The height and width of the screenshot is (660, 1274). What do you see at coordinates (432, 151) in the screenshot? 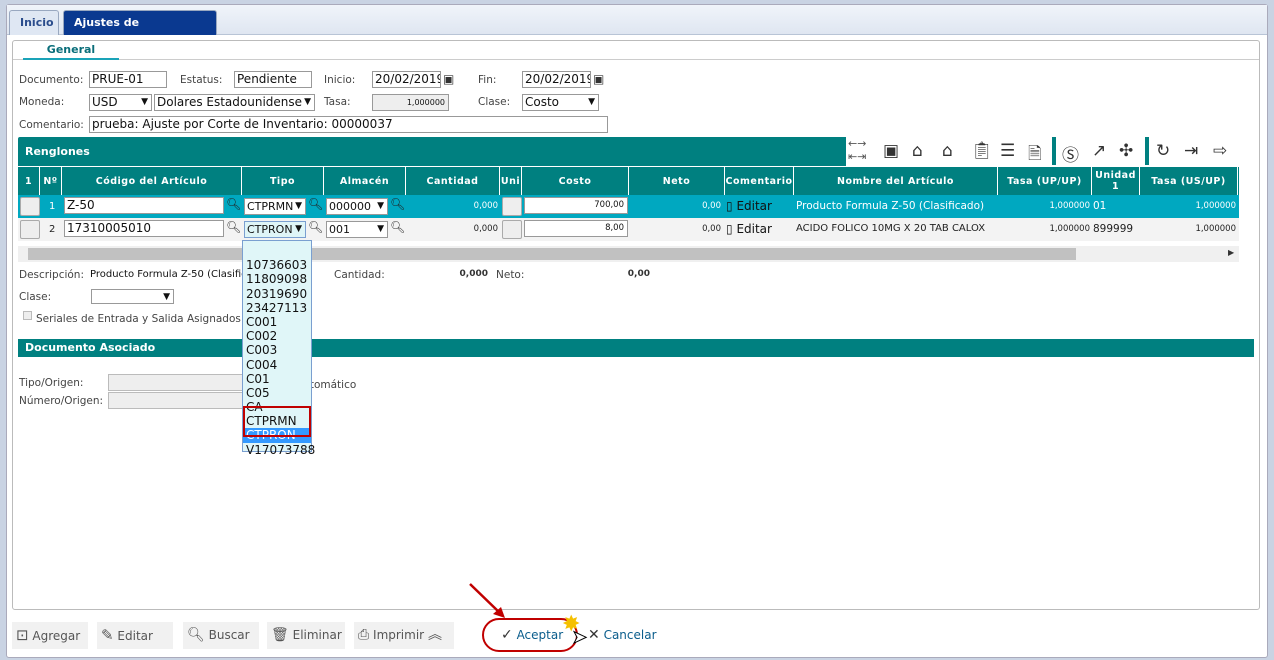
I see `renglones-header: Renglones` at bounding box center [432, 151].